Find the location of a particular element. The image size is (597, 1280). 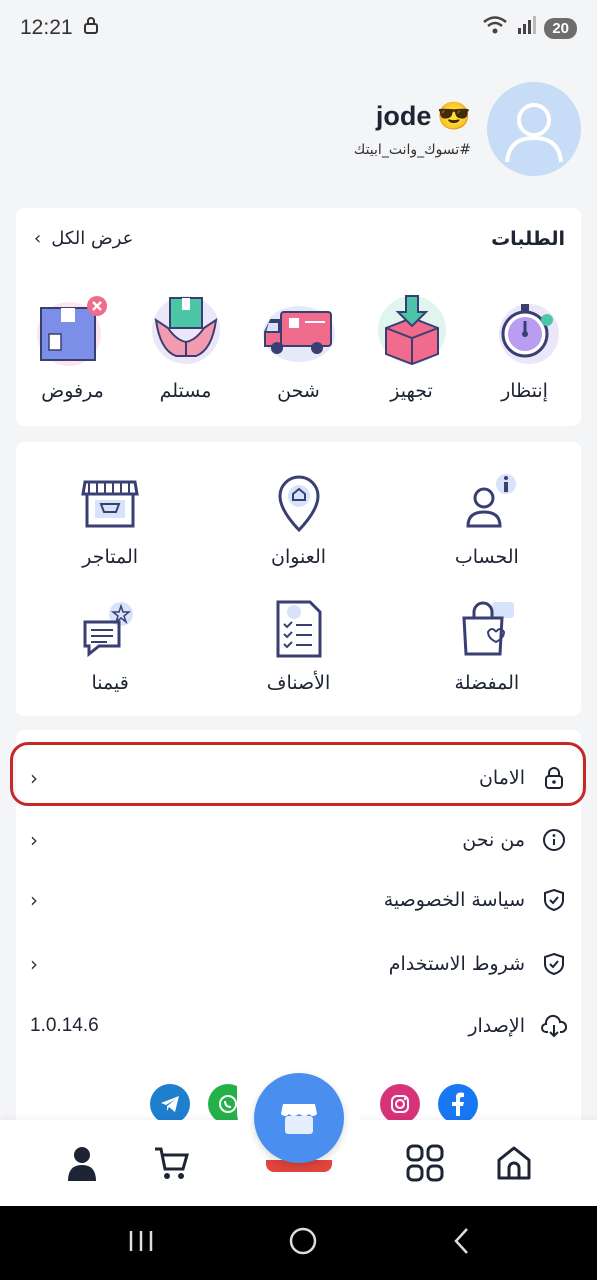

rejected-box-icon is located at coordinates (71, 331).